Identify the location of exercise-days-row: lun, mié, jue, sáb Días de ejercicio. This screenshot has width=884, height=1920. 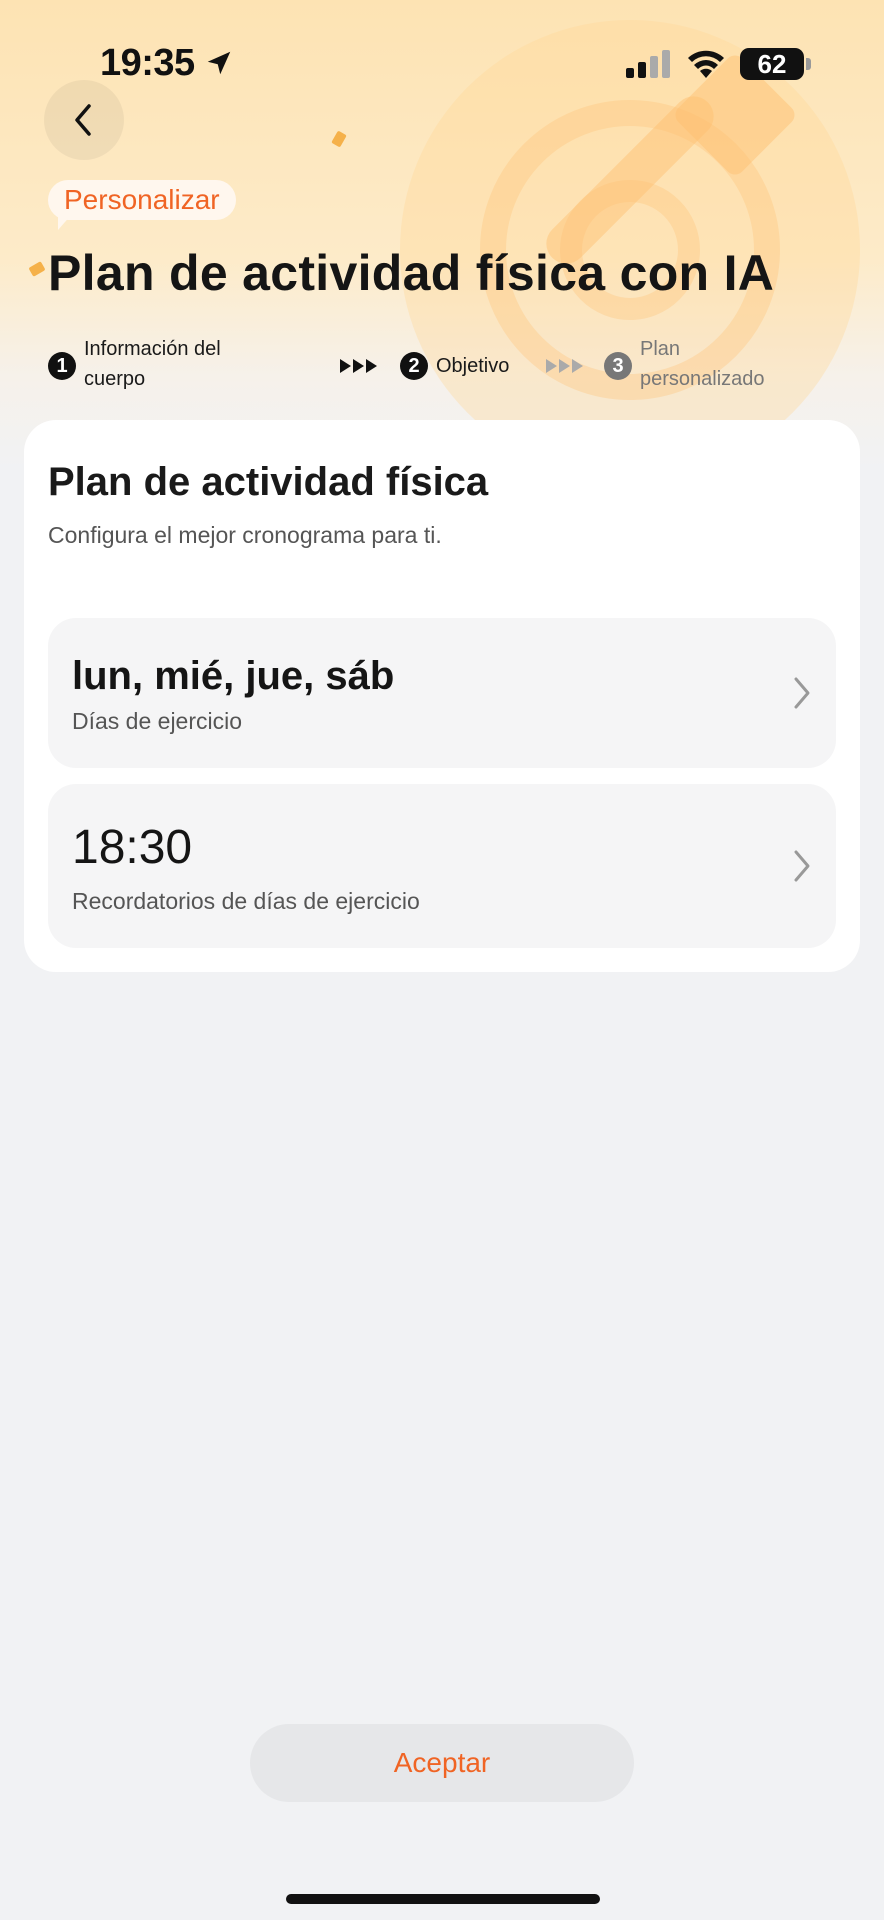
(442, 693).